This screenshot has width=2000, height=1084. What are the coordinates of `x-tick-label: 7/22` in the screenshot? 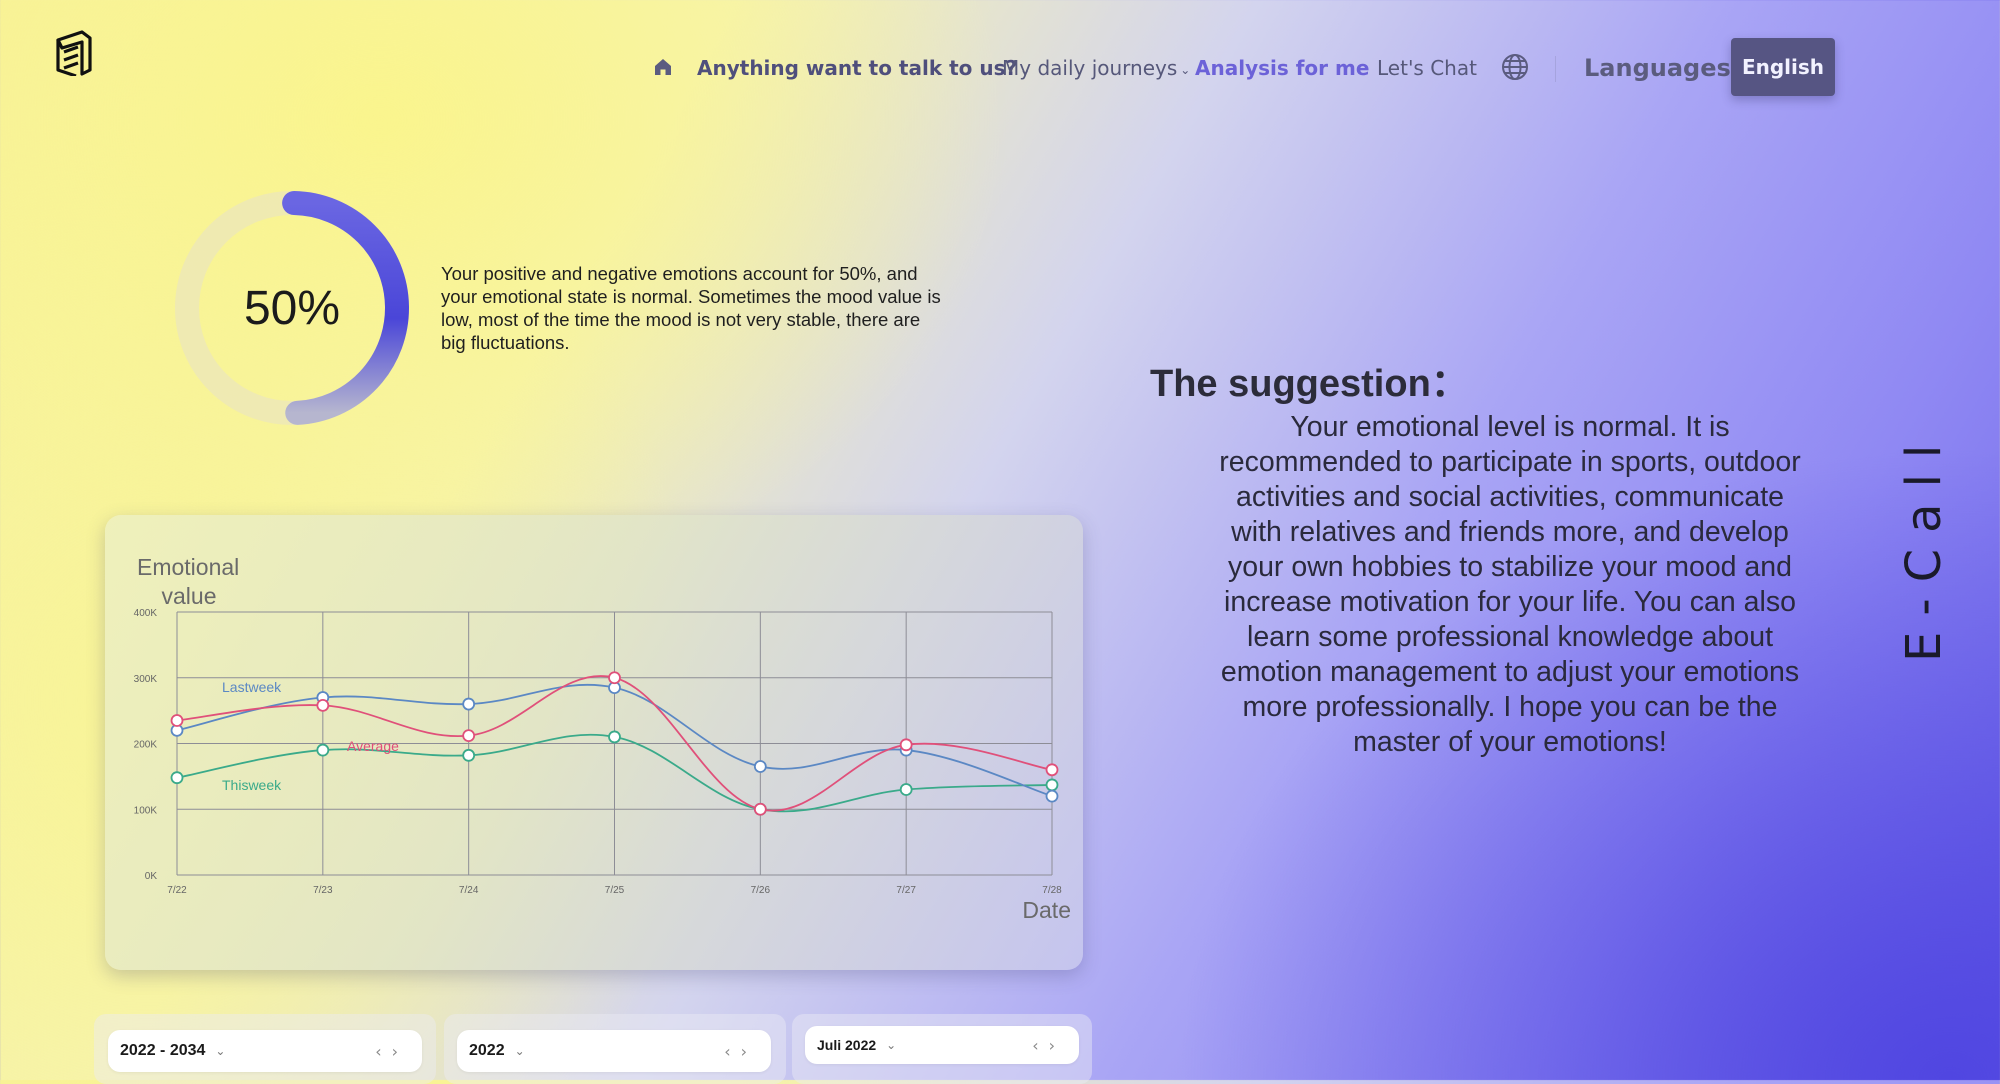 It's located at (177, 890).